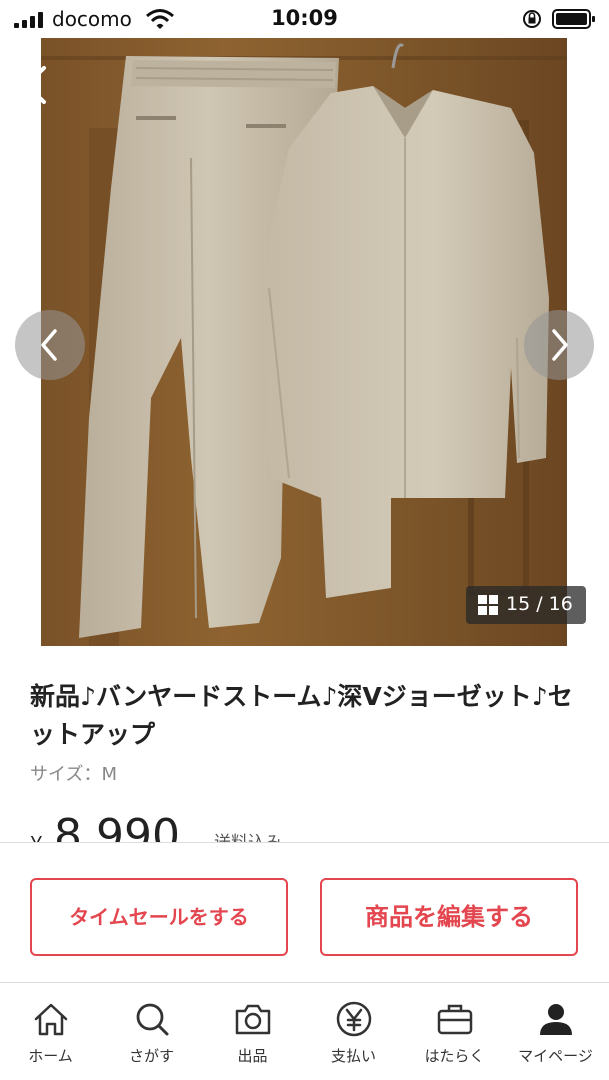  Describe the element at coordinates (252, 1056) in the screenshot. I see `tab-label: 出品` at that location.